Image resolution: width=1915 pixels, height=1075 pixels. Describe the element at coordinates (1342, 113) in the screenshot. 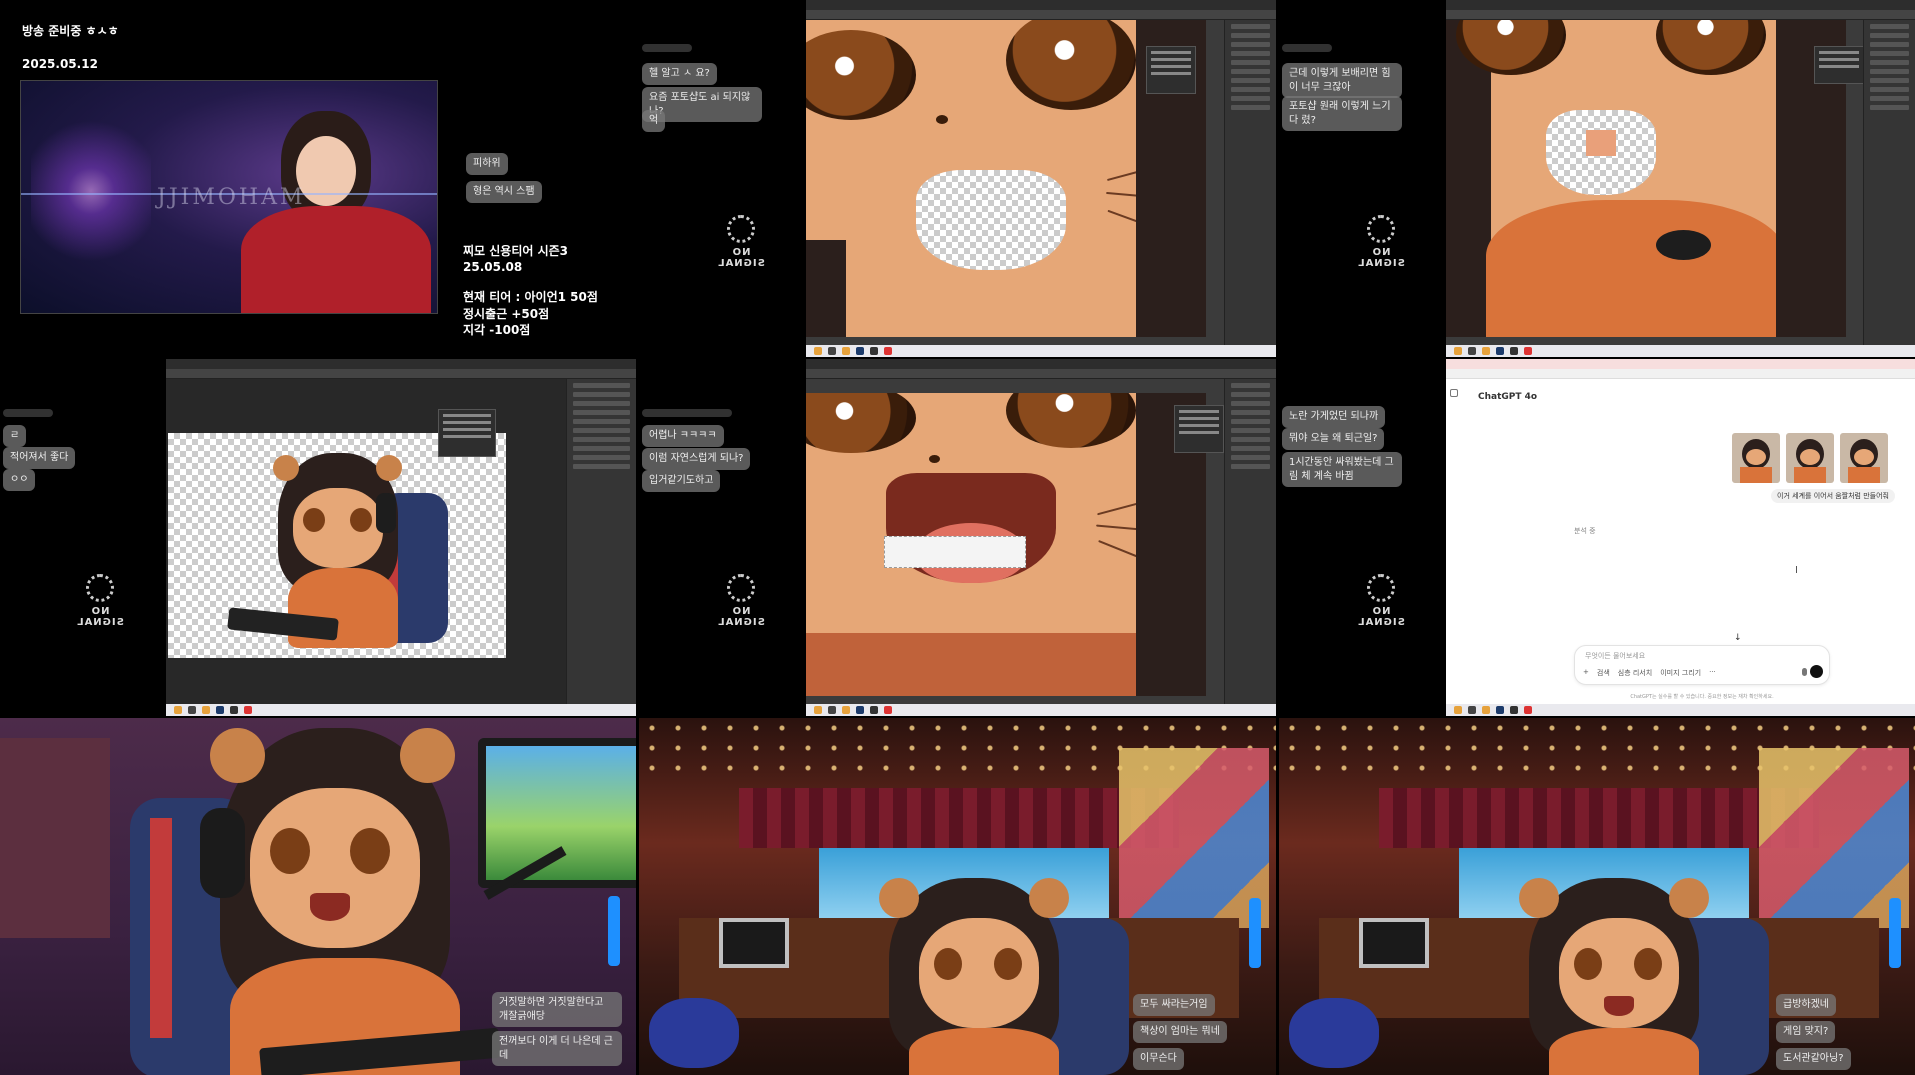

I see `chat-bubble: 포토샵 원래 이렇게 느기다 렸?` at that location.